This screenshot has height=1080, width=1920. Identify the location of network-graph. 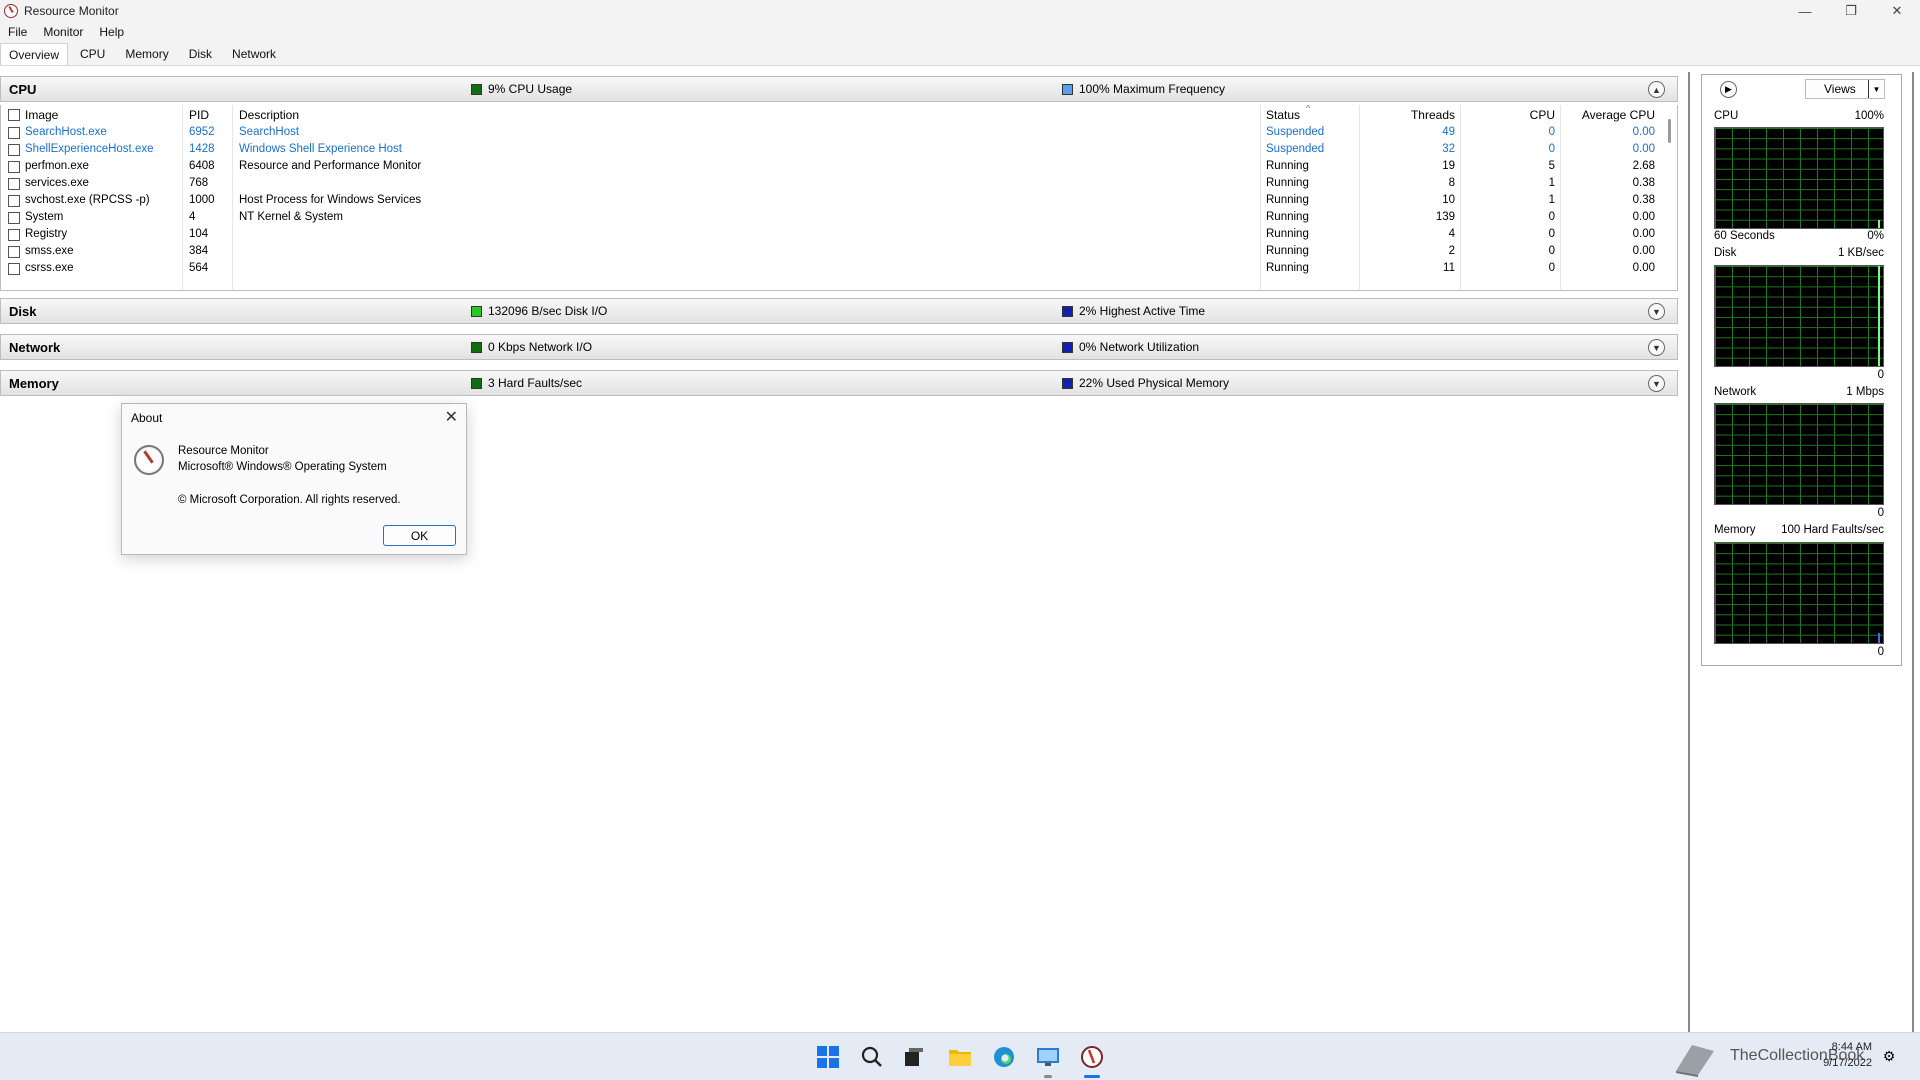
(1799, 454).